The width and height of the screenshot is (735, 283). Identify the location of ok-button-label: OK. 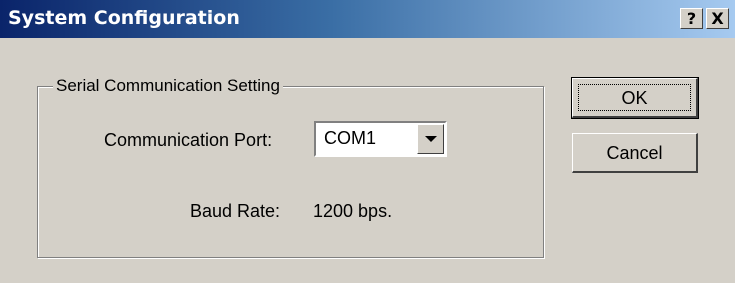
(634, 97).